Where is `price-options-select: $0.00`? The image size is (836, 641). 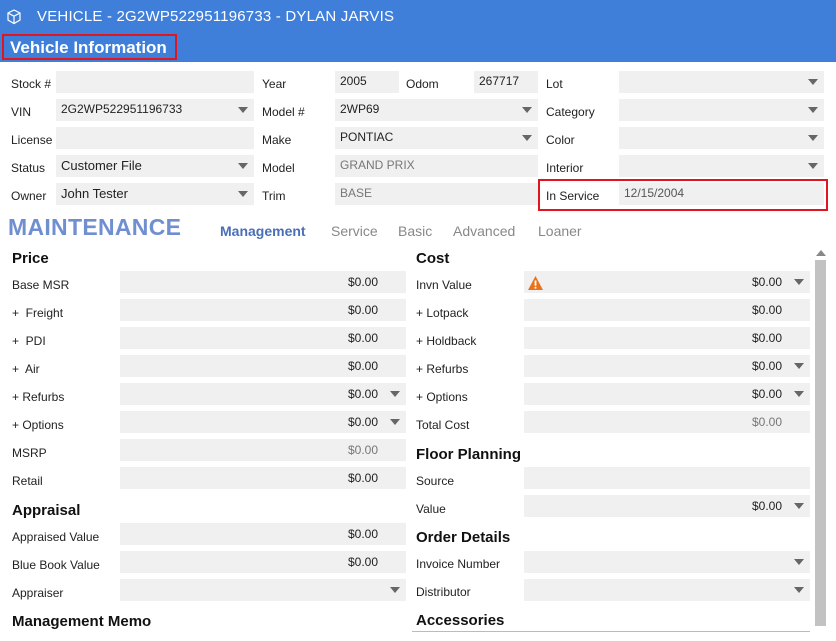 price-options-select: $0.00 is located at coordinates (263, 422).